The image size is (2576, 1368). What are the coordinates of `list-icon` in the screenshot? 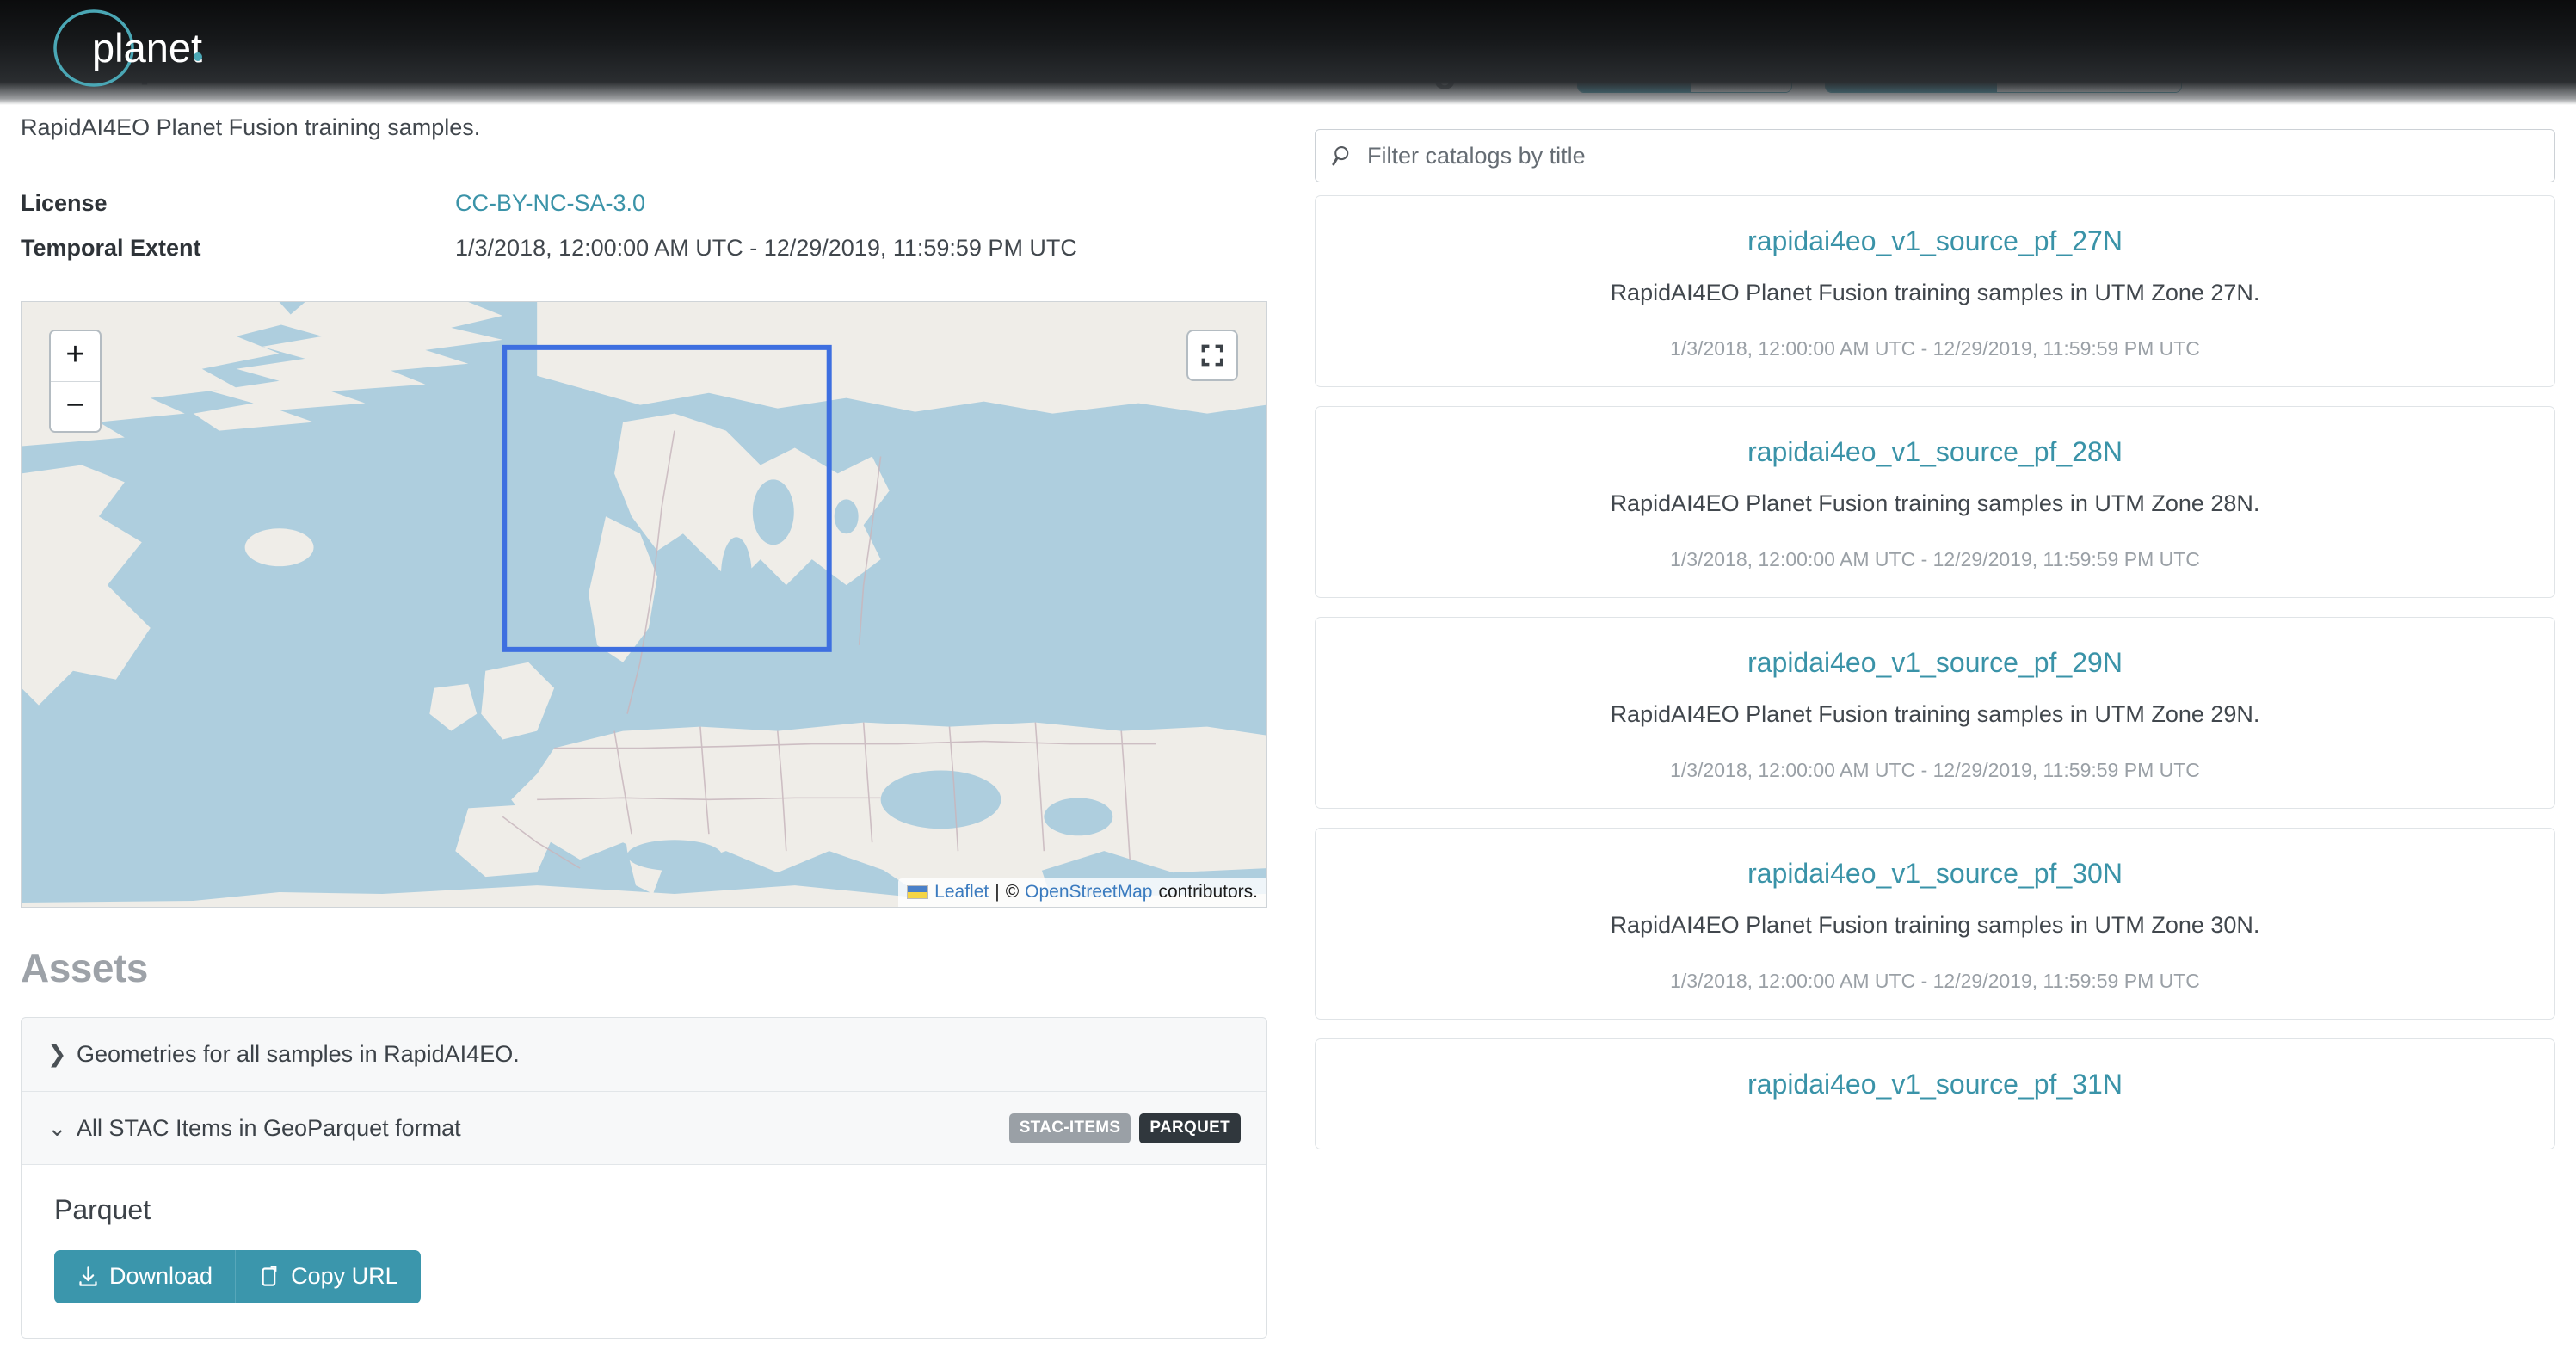 It's located at (1720, 66).